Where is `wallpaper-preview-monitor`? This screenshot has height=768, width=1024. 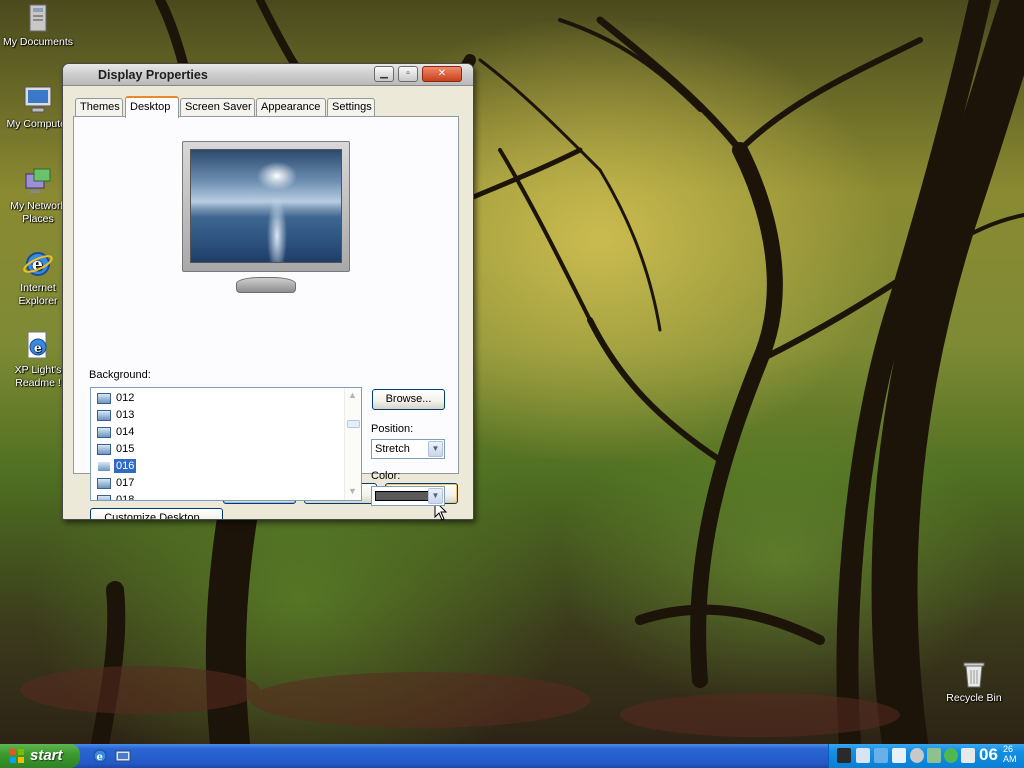
wallpaper-preview-monitor is located at coordinates (266, 217).